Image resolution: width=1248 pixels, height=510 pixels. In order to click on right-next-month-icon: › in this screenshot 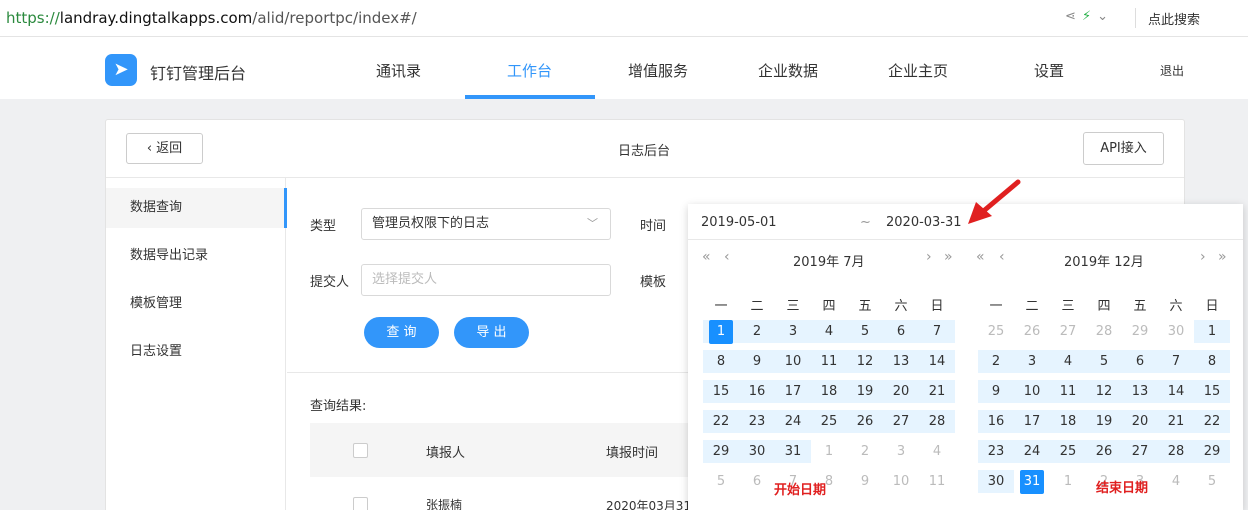, I will do `click(1203, 257)`.